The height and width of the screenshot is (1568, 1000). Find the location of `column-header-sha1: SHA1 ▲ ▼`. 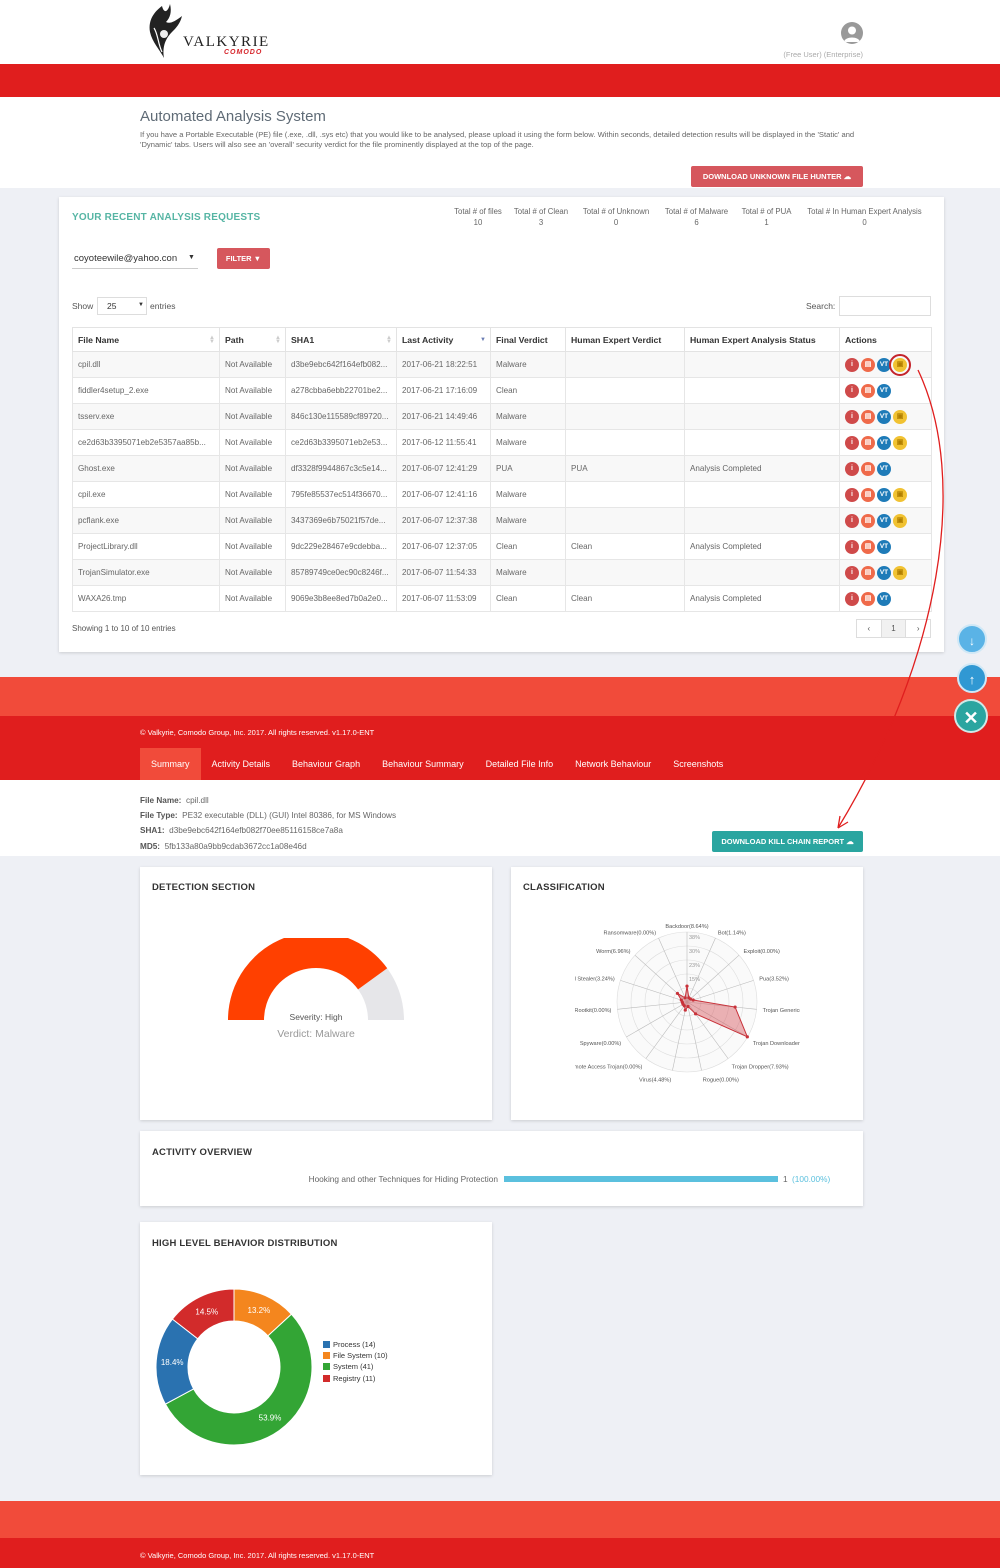

column-header-sha1: SHA1 ▲ ▼ is located at coordinates (341, 339).